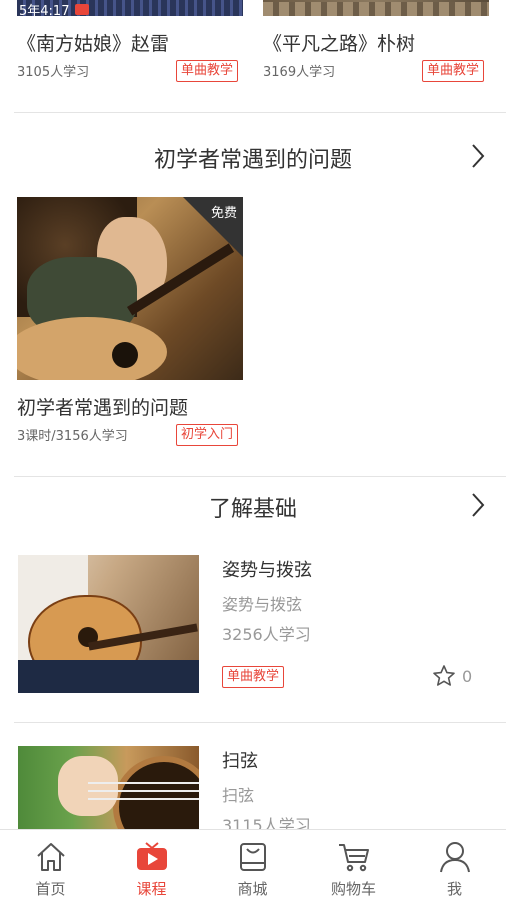 This screenshot has height=901, width=506. What do you see at coordinates (454, 889) in the screenshot?
I see `tab-label: 我` at bounding box center [454, 889].